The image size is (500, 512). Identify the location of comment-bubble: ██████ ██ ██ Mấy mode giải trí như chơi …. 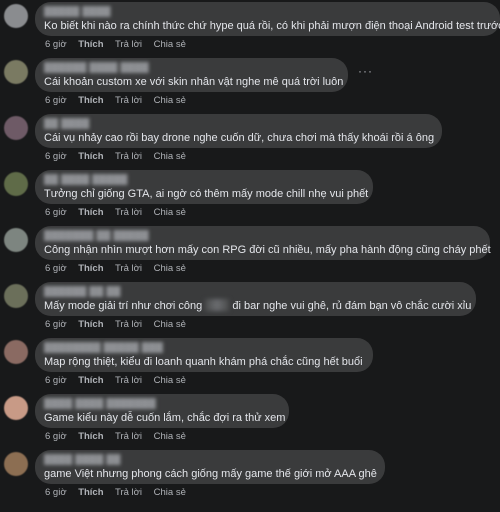
(255, 299).